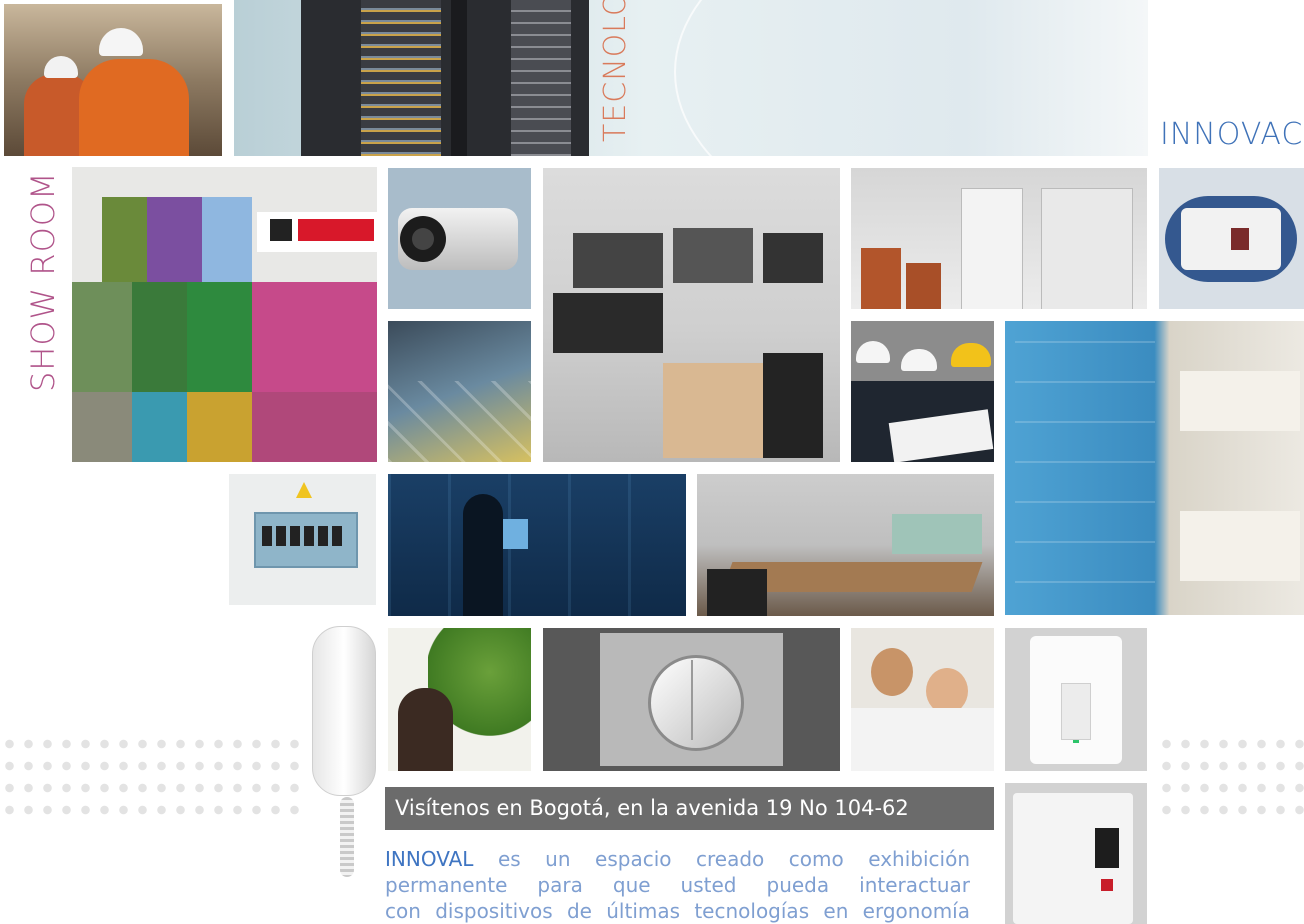 The width and height of the screenshot is (1304, 924). Describe the element at coordinates (459, 391) in the screenshot. I see `raised-floor-photo` at that location.